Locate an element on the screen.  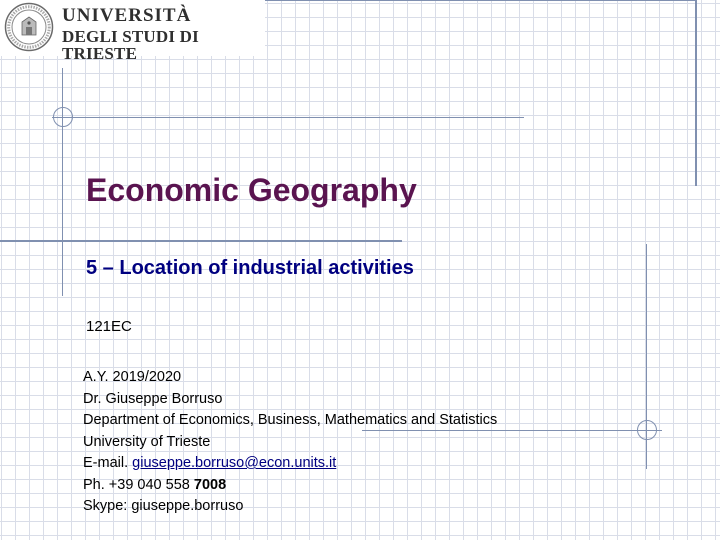
university-name: UNIVERSITÀ DEGLI STUDI DI TRIESTE is located at coordinates (163, 34).